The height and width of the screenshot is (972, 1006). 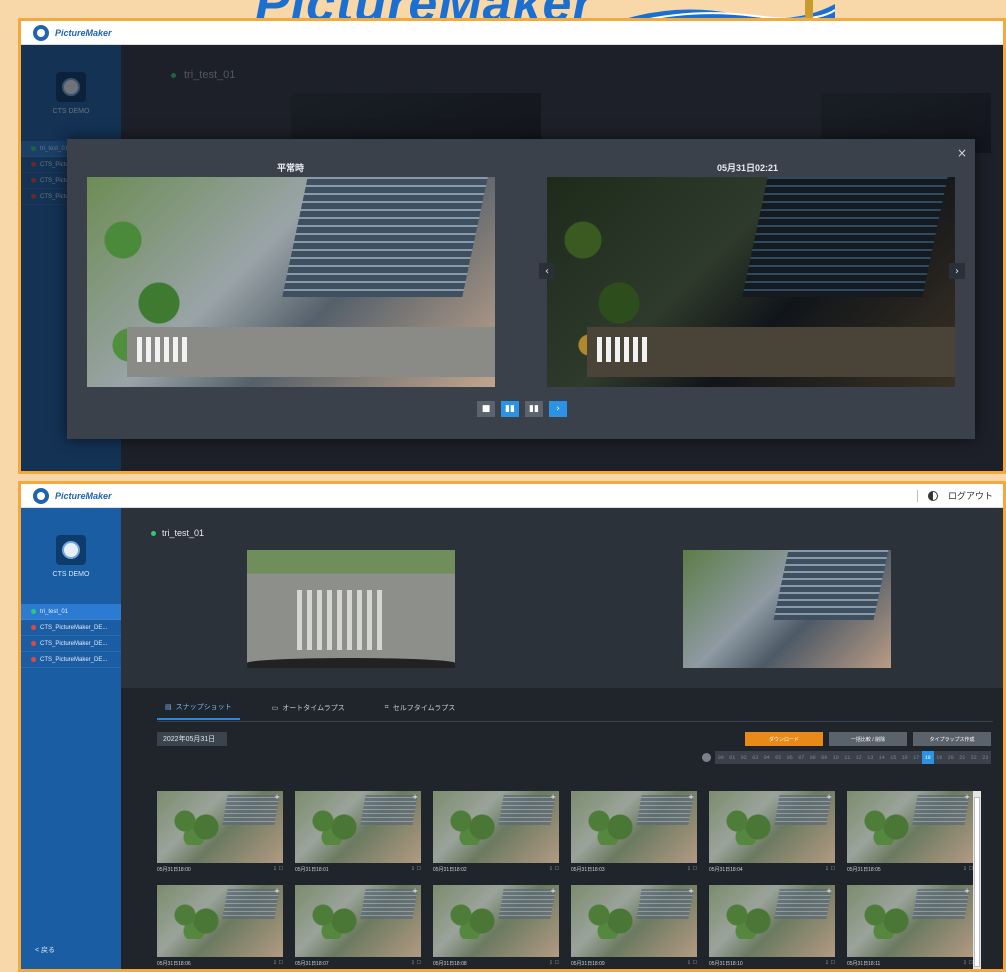 I want to click on snapshot-card: +05月31日18:06 ⇩ ☐, so click(x=220, y=927).